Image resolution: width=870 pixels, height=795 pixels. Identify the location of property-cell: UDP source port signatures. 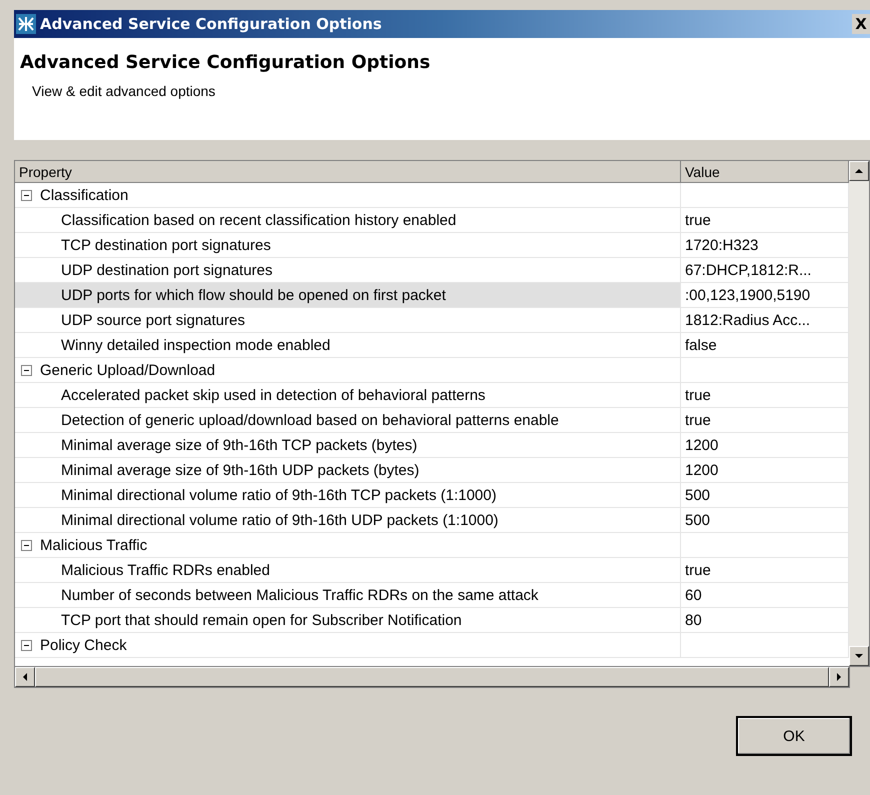
(348, 320).